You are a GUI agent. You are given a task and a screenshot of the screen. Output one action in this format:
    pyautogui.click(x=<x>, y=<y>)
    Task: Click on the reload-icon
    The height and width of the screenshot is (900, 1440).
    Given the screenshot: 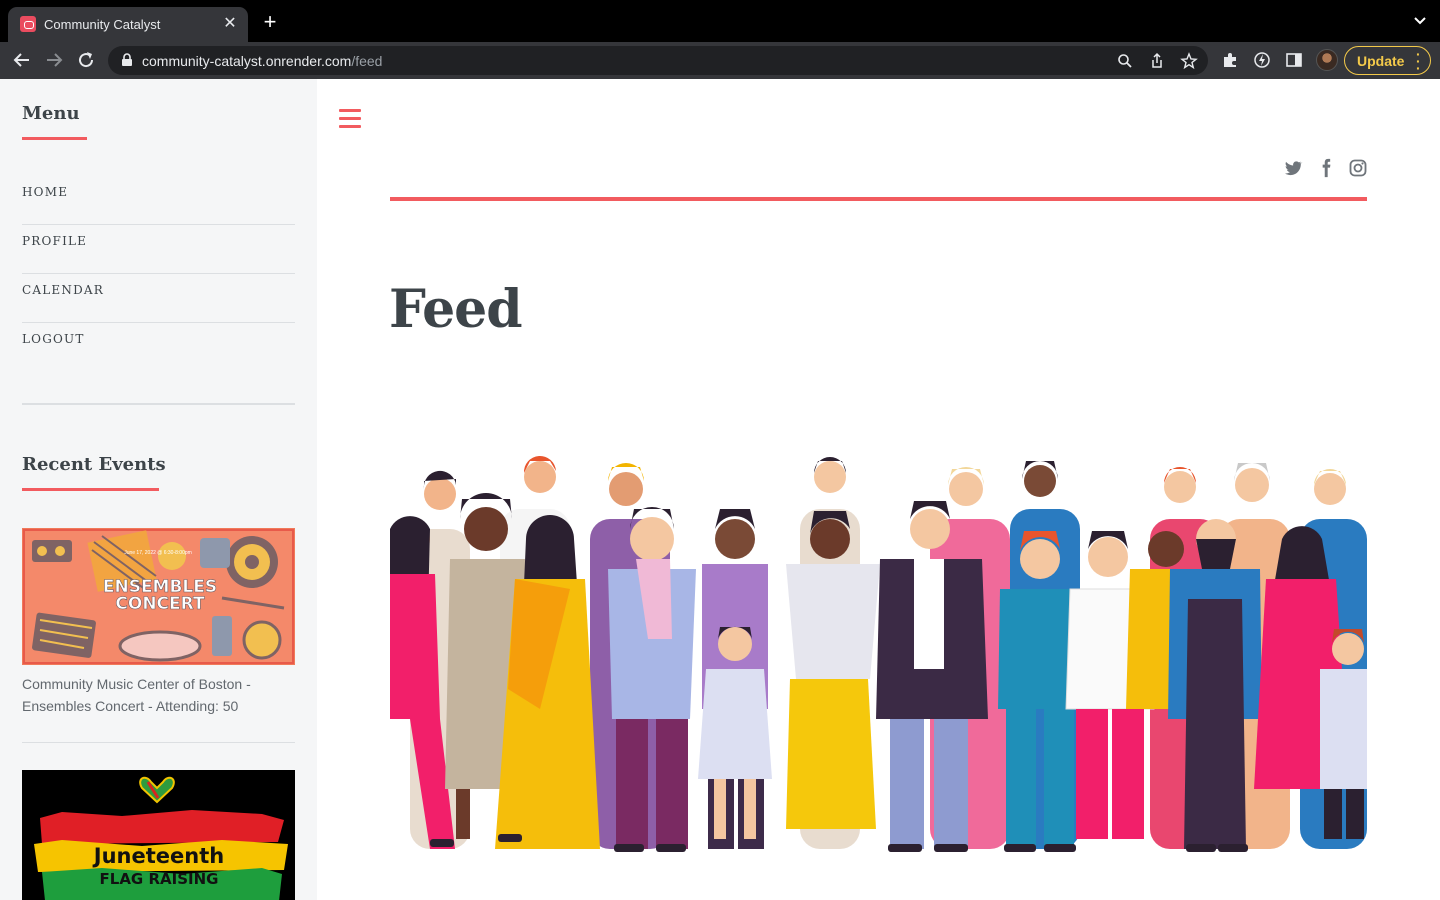 What is the action you would take?
    pyautogui.click(x=86, y=60)
    